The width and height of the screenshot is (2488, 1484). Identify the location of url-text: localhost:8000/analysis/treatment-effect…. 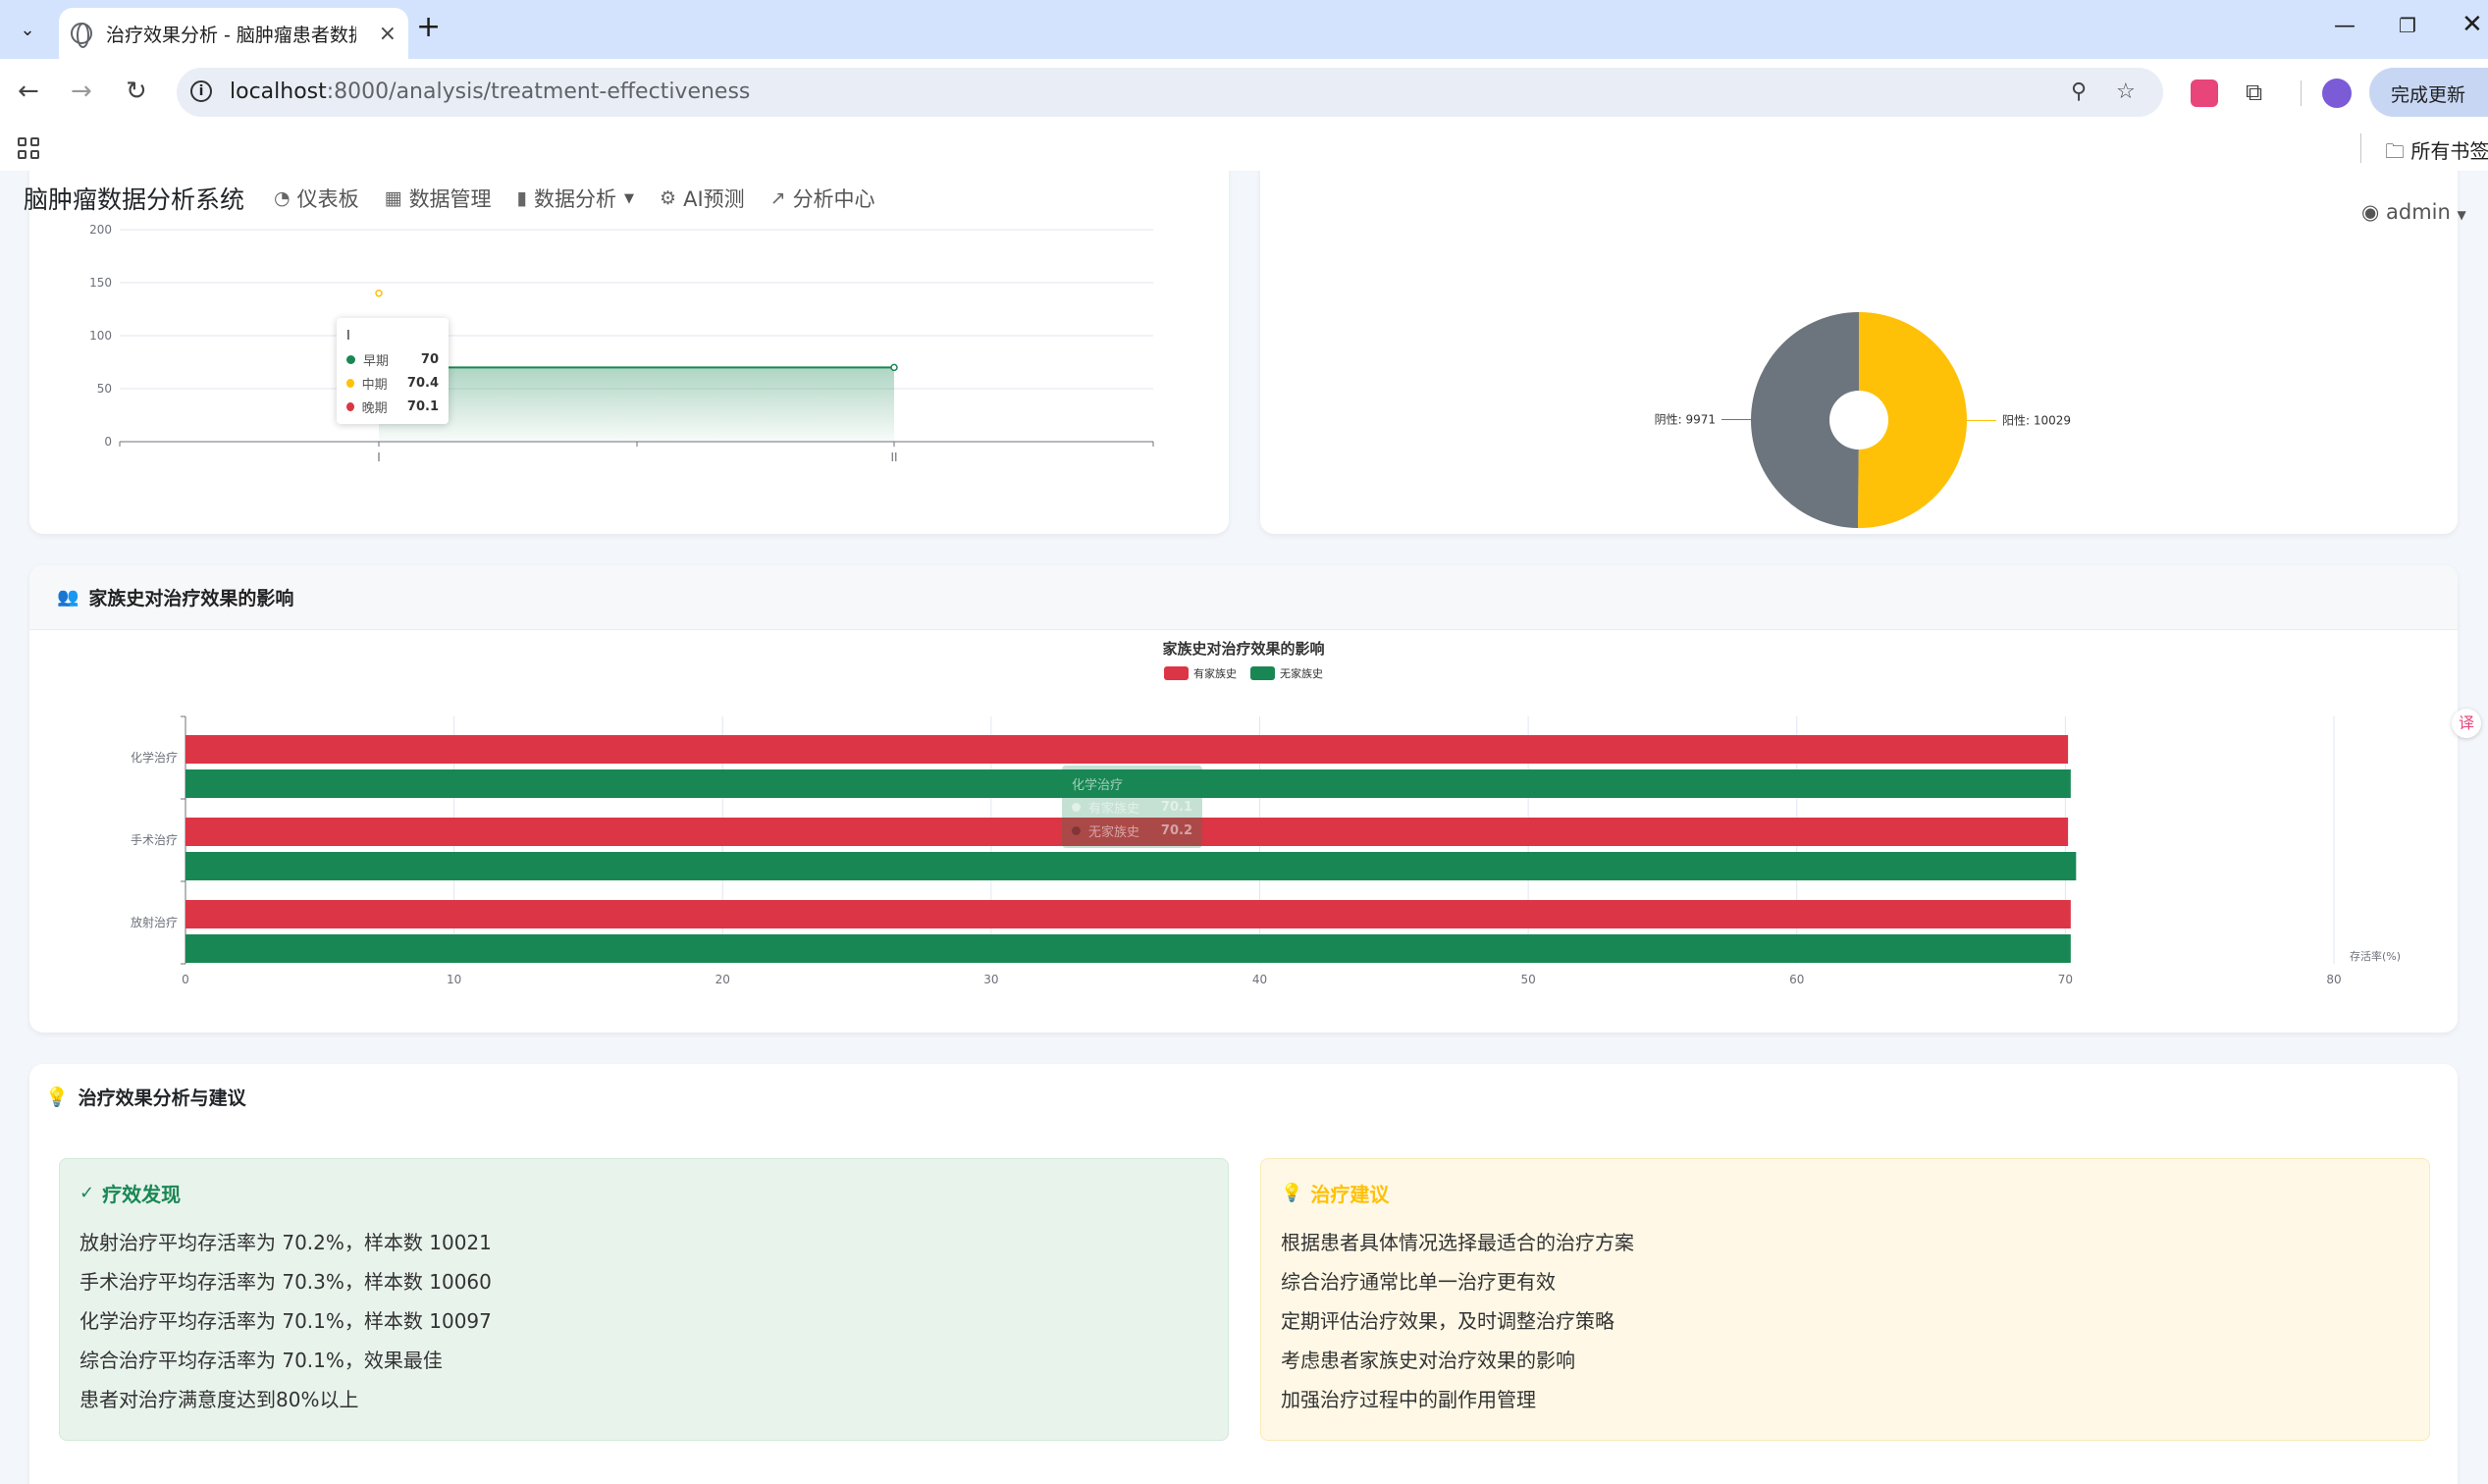
(490, 92).